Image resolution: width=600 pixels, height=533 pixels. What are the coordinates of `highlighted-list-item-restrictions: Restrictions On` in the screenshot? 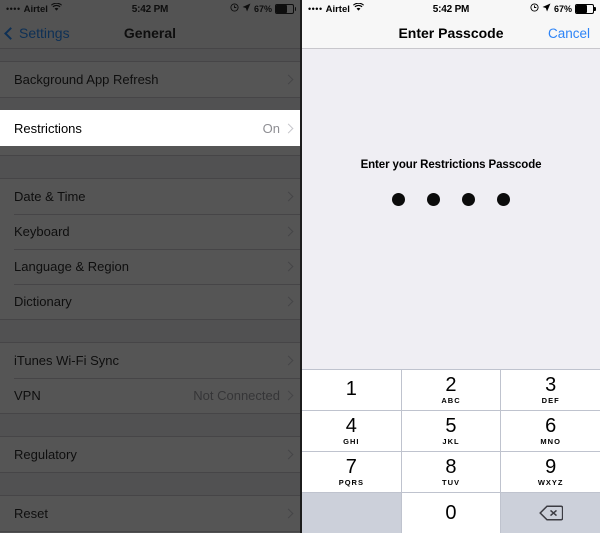 It's located at (150, 128).